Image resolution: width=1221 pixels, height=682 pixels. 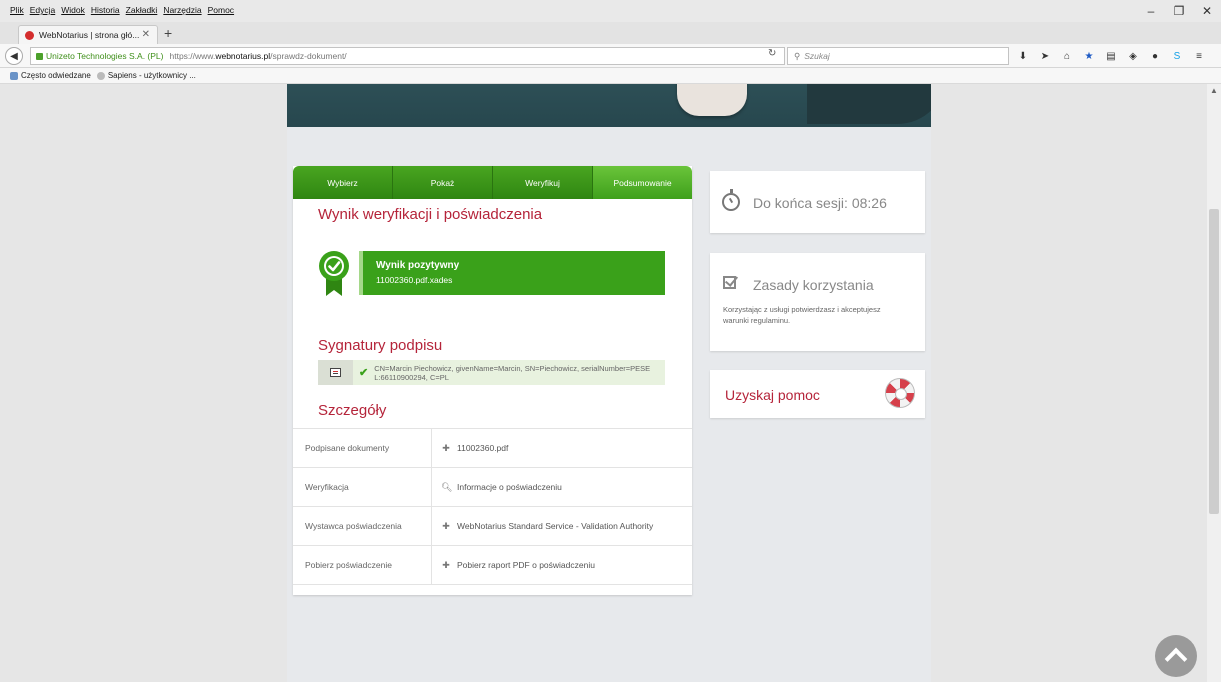 I want to click on session-timer: Do końca sesji: 08:26, so click(x=820, y=203).